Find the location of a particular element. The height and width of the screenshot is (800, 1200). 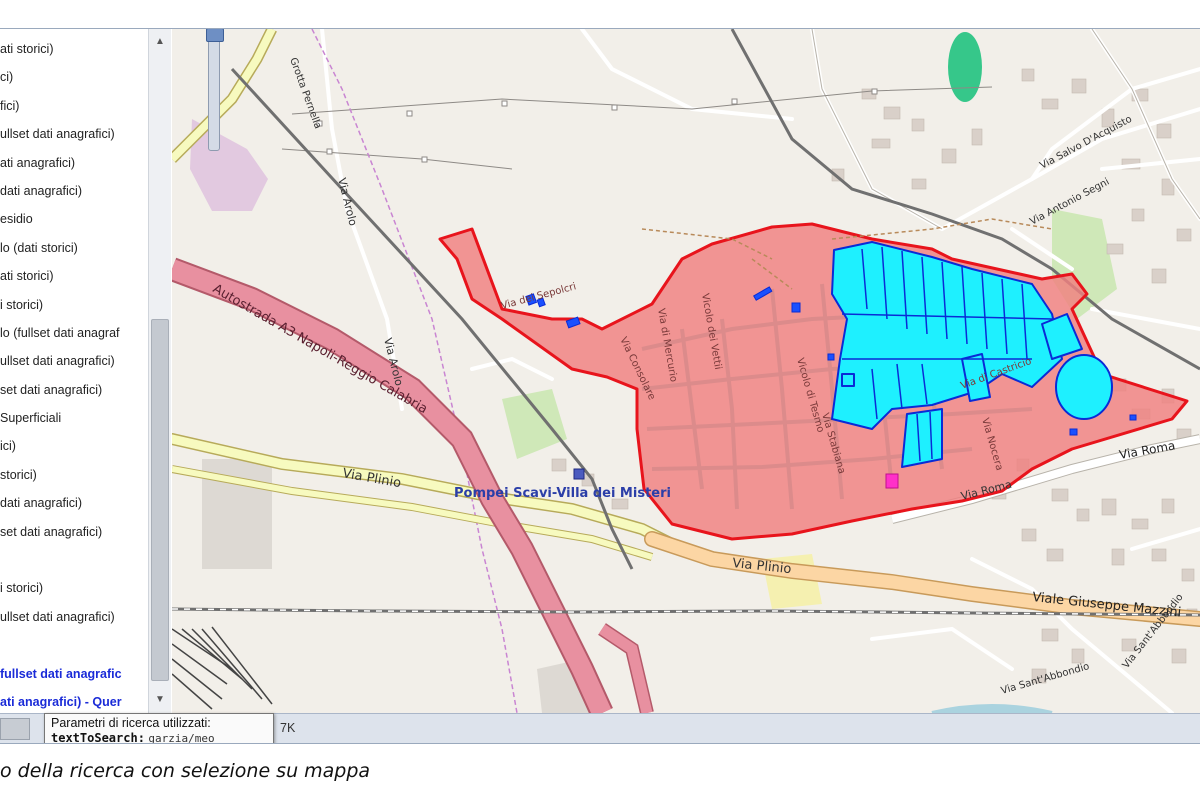

scroll-down-arrow-icon: ▼ is located at coordinates (160, 700).